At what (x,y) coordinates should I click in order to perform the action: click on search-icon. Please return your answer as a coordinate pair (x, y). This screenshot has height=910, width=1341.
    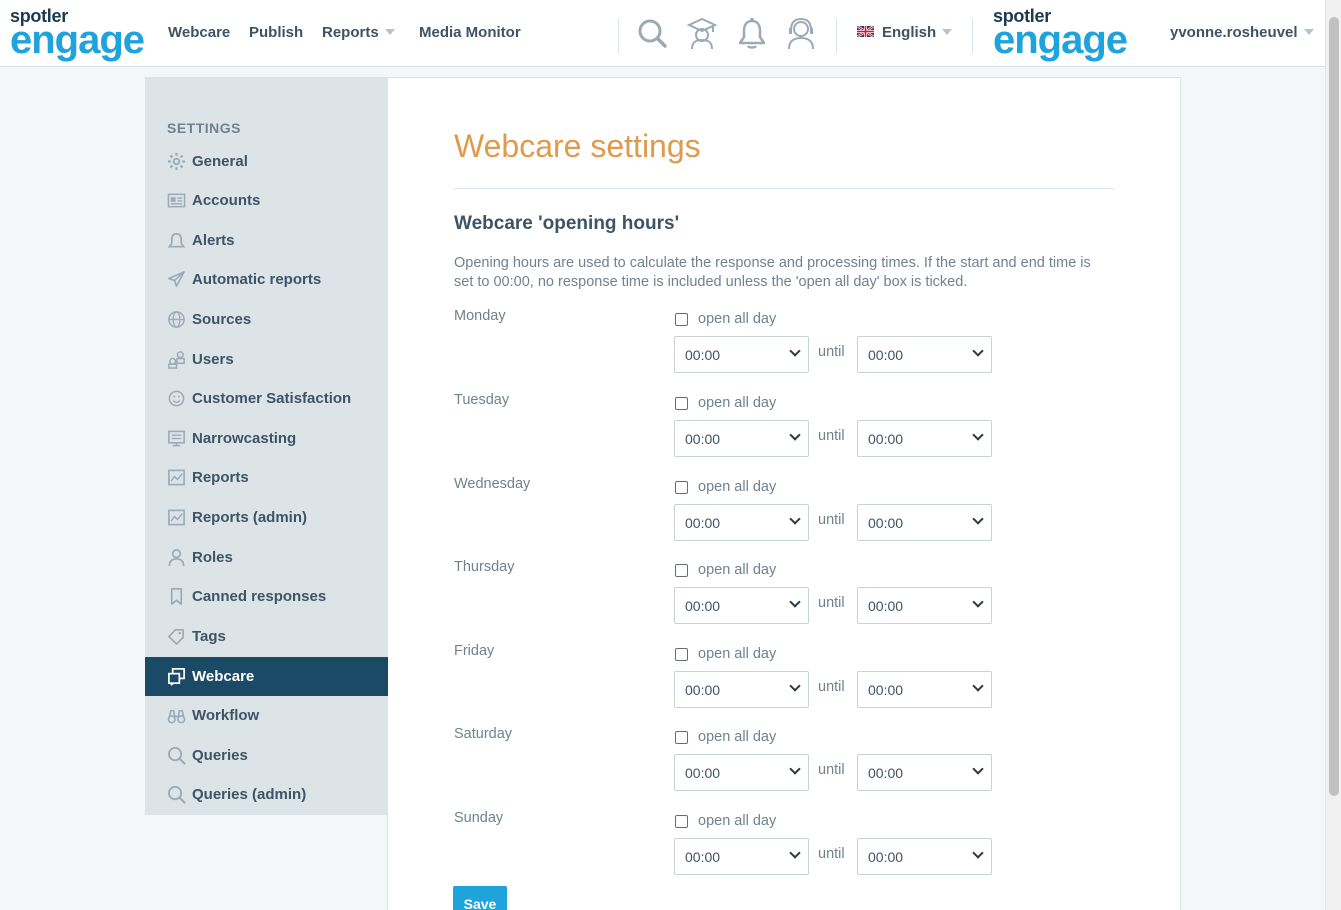
    Looking at the image, I should click on (652, 33).